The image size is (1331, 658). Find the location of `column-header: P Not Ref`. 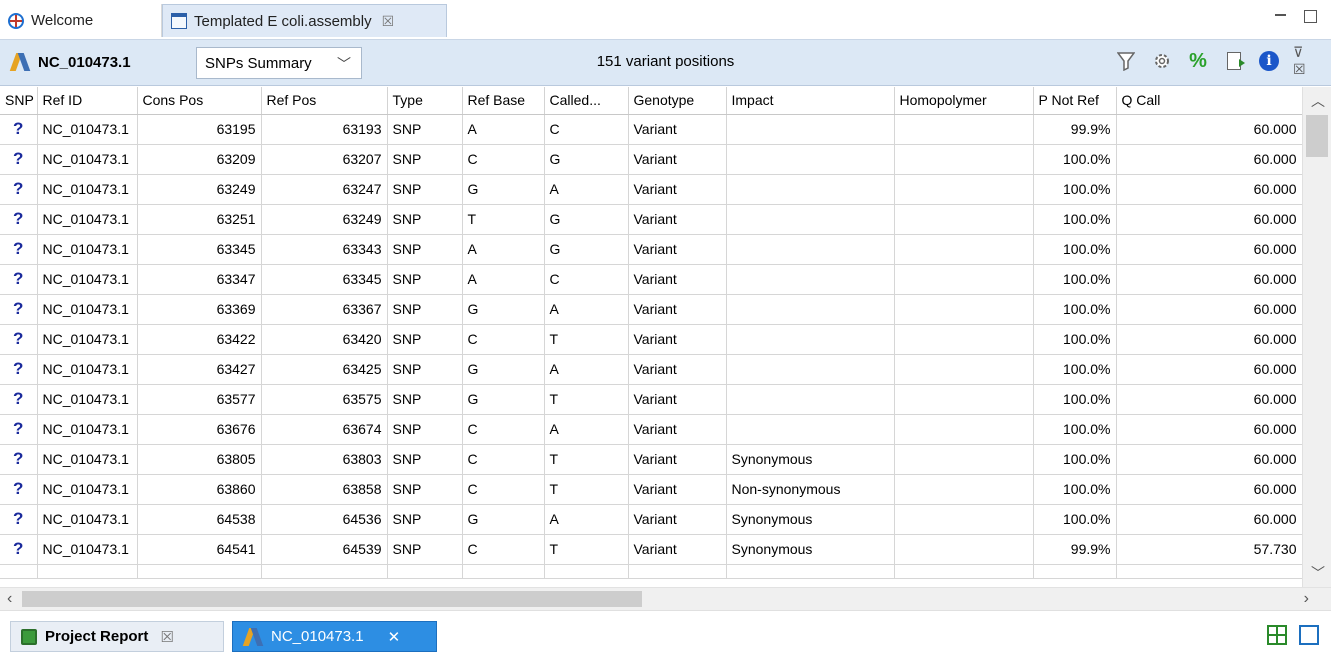

column-header: P Not Ref is located at coordinates (1075, 101).